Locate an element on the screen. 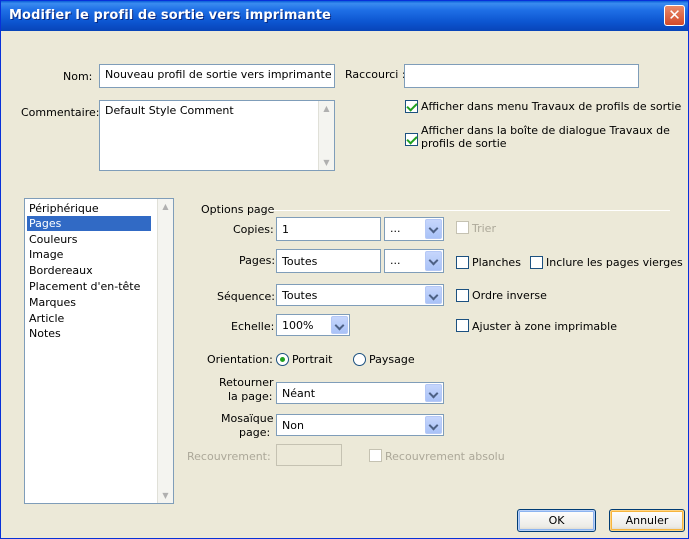  recouvrement-input is located at coordinates (309, 455).